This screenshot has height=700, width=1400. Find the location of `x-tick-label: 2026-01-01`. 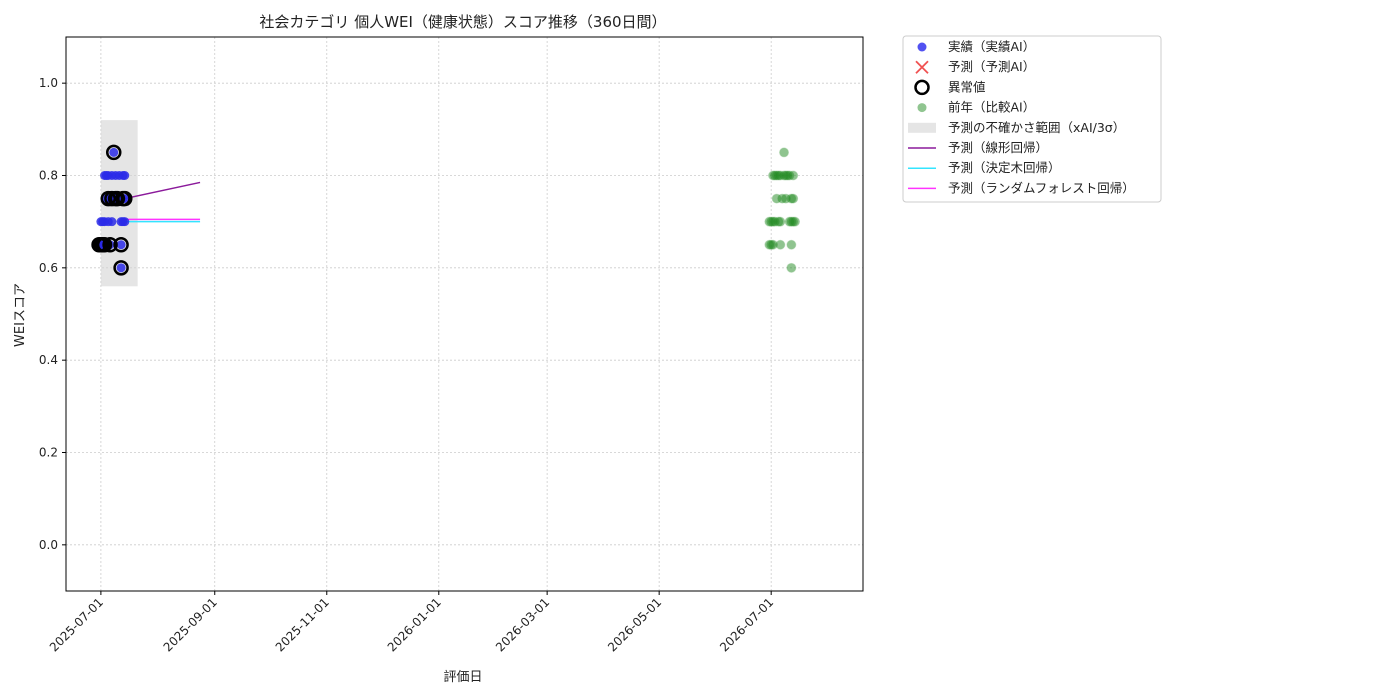

x-tick-label: 2026-01-01 is located at coordinates (414, 624).